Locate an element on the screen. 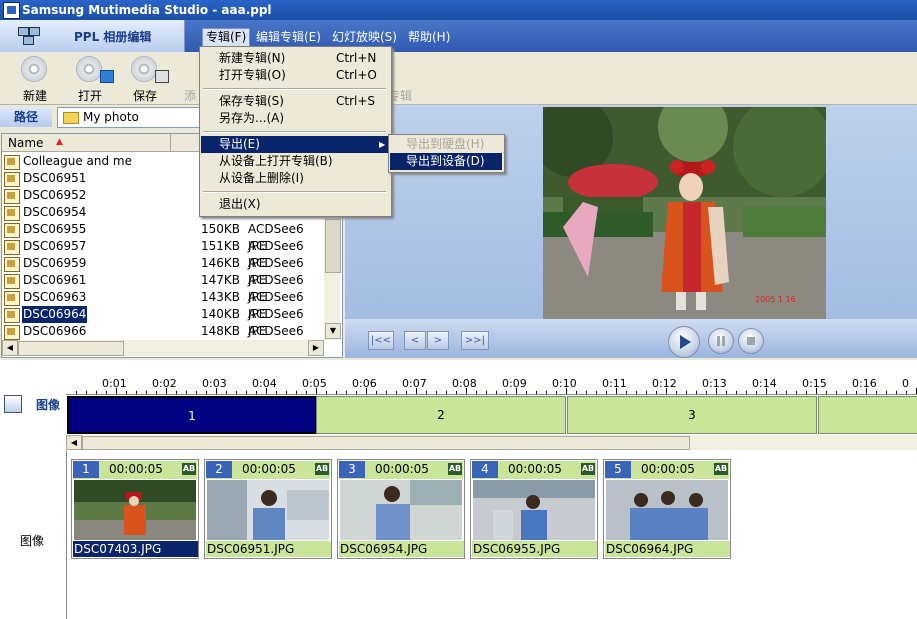 The image size is (917, 619). menu-item-save-as: 另存为...(A) is located at coordinates (294, 118).